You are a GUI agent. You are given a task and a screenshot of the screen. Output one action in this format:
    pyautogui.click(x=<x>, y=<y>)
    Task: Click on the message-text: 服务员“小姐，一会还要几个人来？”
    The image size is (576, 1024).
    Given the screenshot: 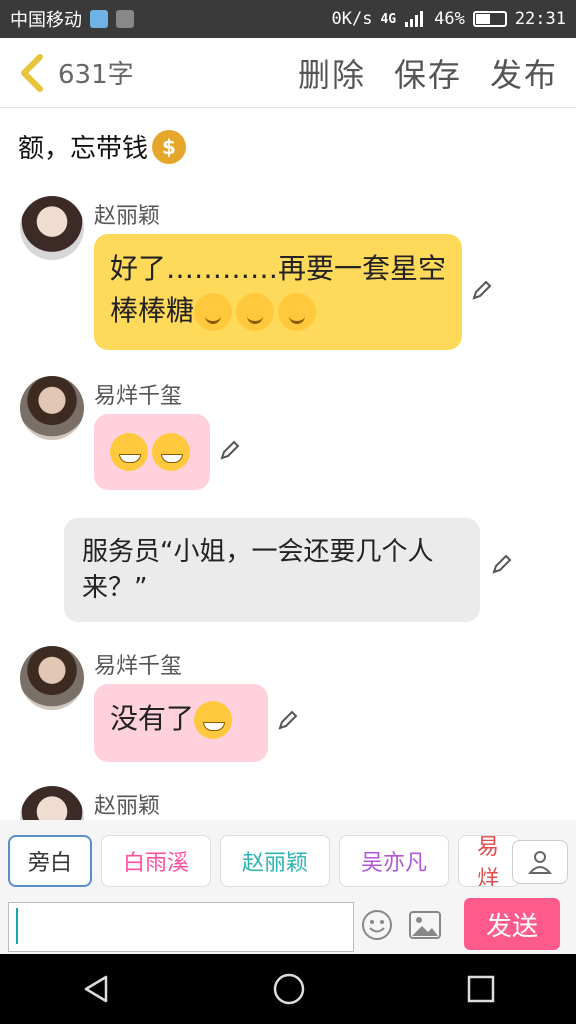 What is the action you would take?
    pyautogui.click(x=258, y=570)
    